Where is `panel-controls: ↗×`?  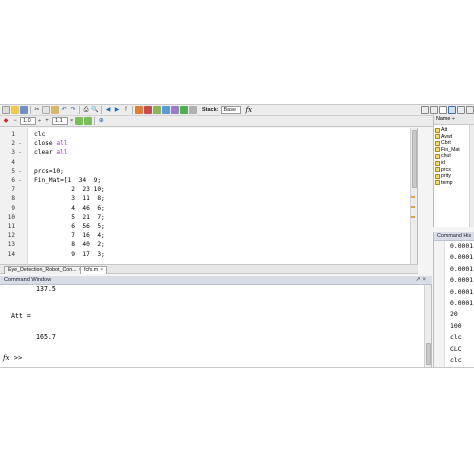
panel-controls: ↗× is located at coordinates (421, 280).